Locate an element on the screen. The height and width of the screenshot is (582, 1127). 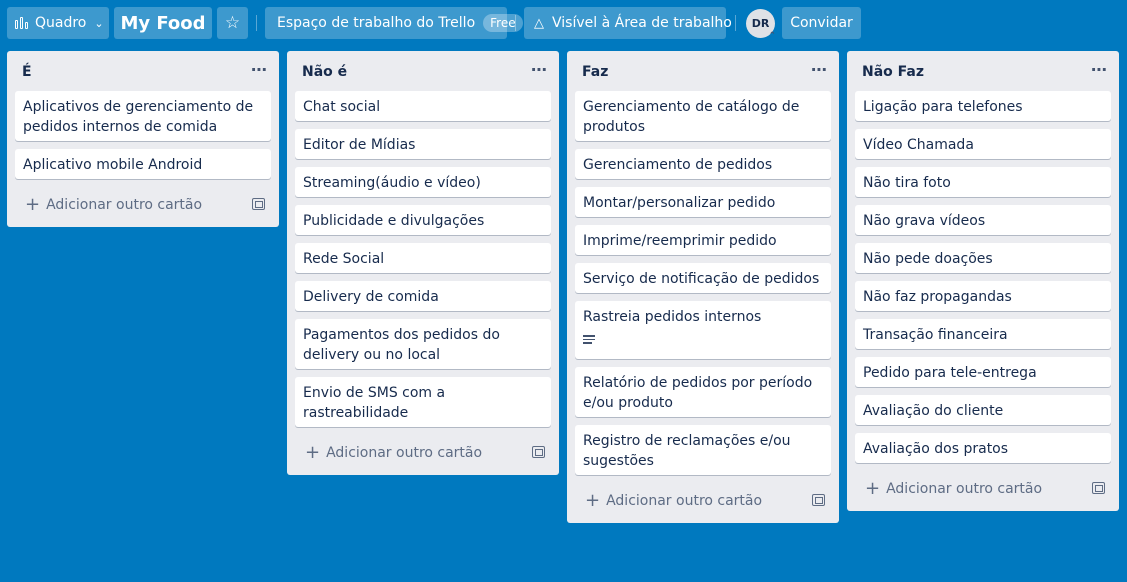
list-title: Não é is located at coordinates (324, 72).